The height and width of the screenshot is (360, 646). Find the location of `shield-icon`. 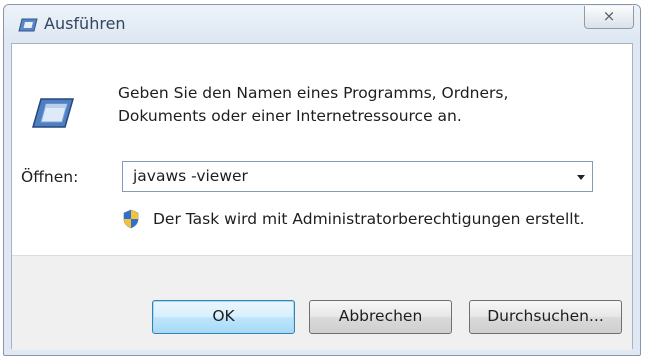

shield-icon is located at coordinates (131, 219).